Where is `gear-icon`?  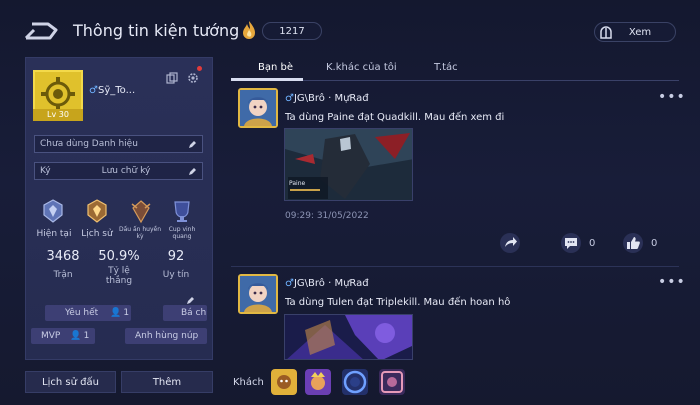 gear-icon is located at coordinates (193, 78).